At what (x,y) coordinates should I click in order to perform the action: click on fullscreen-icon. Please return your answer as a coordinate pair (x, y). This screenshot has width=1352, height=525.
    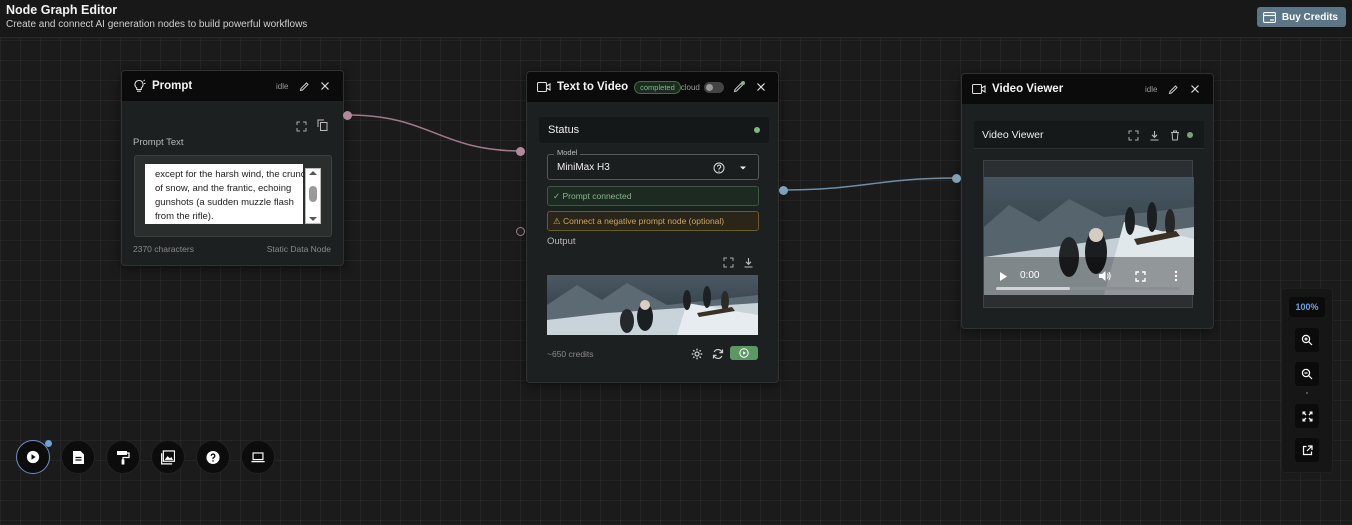
    Looking at the image, I should click on (1140, 276).